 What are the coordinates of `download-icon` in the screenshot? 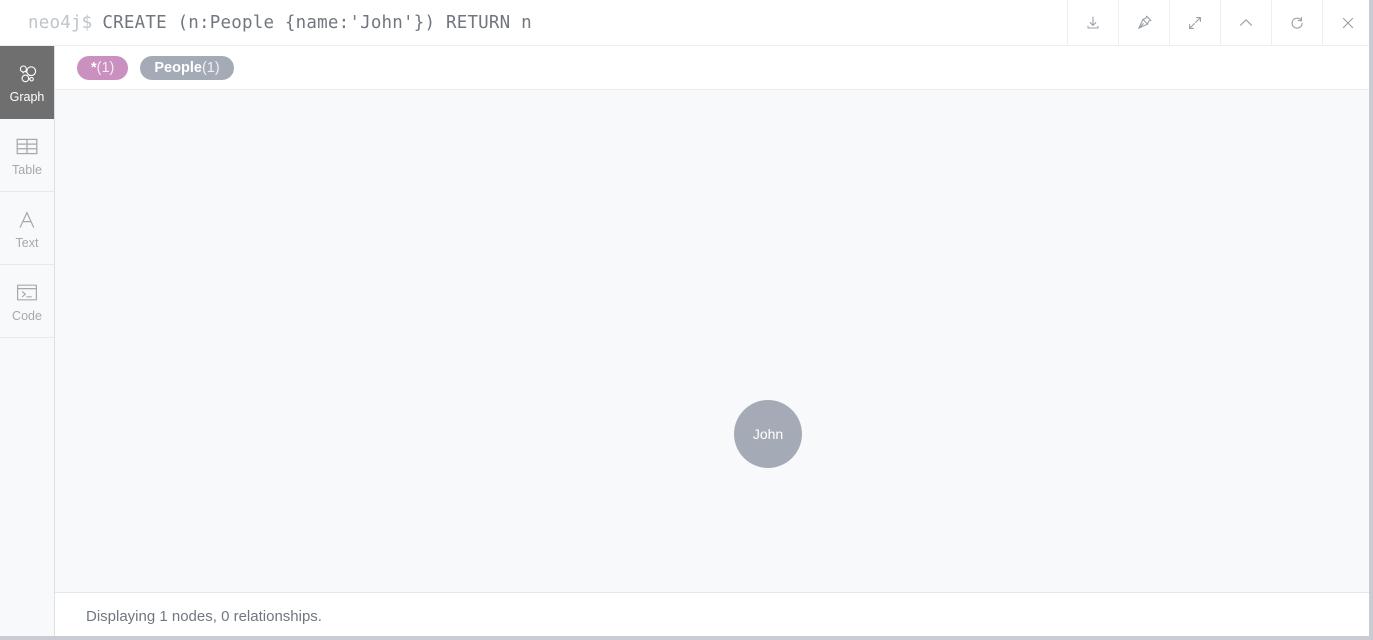 It's located at (1093, 23).